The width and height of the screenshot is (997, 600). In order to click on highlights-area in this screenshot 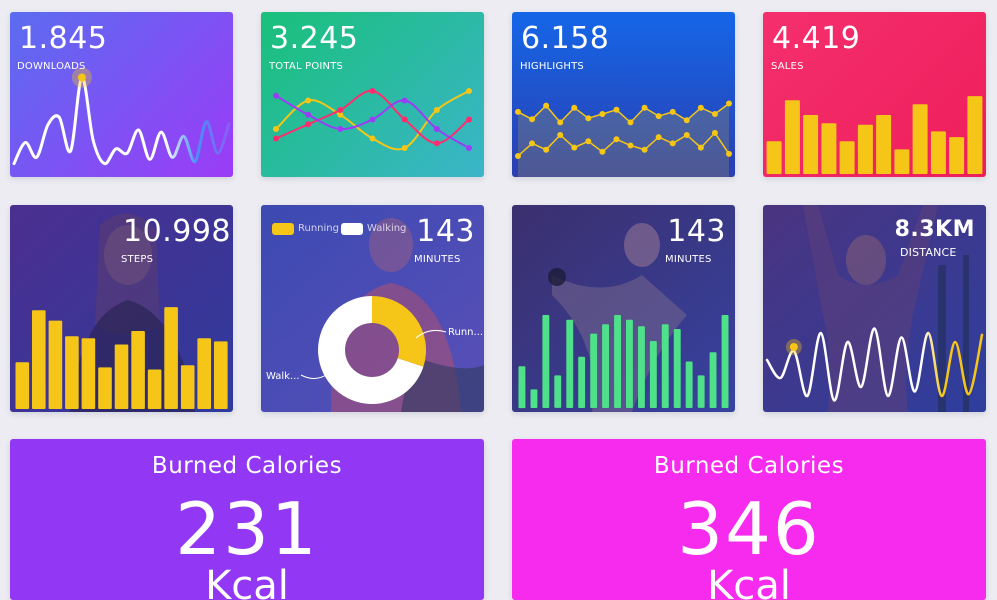, I will do `click(623, 140)`.